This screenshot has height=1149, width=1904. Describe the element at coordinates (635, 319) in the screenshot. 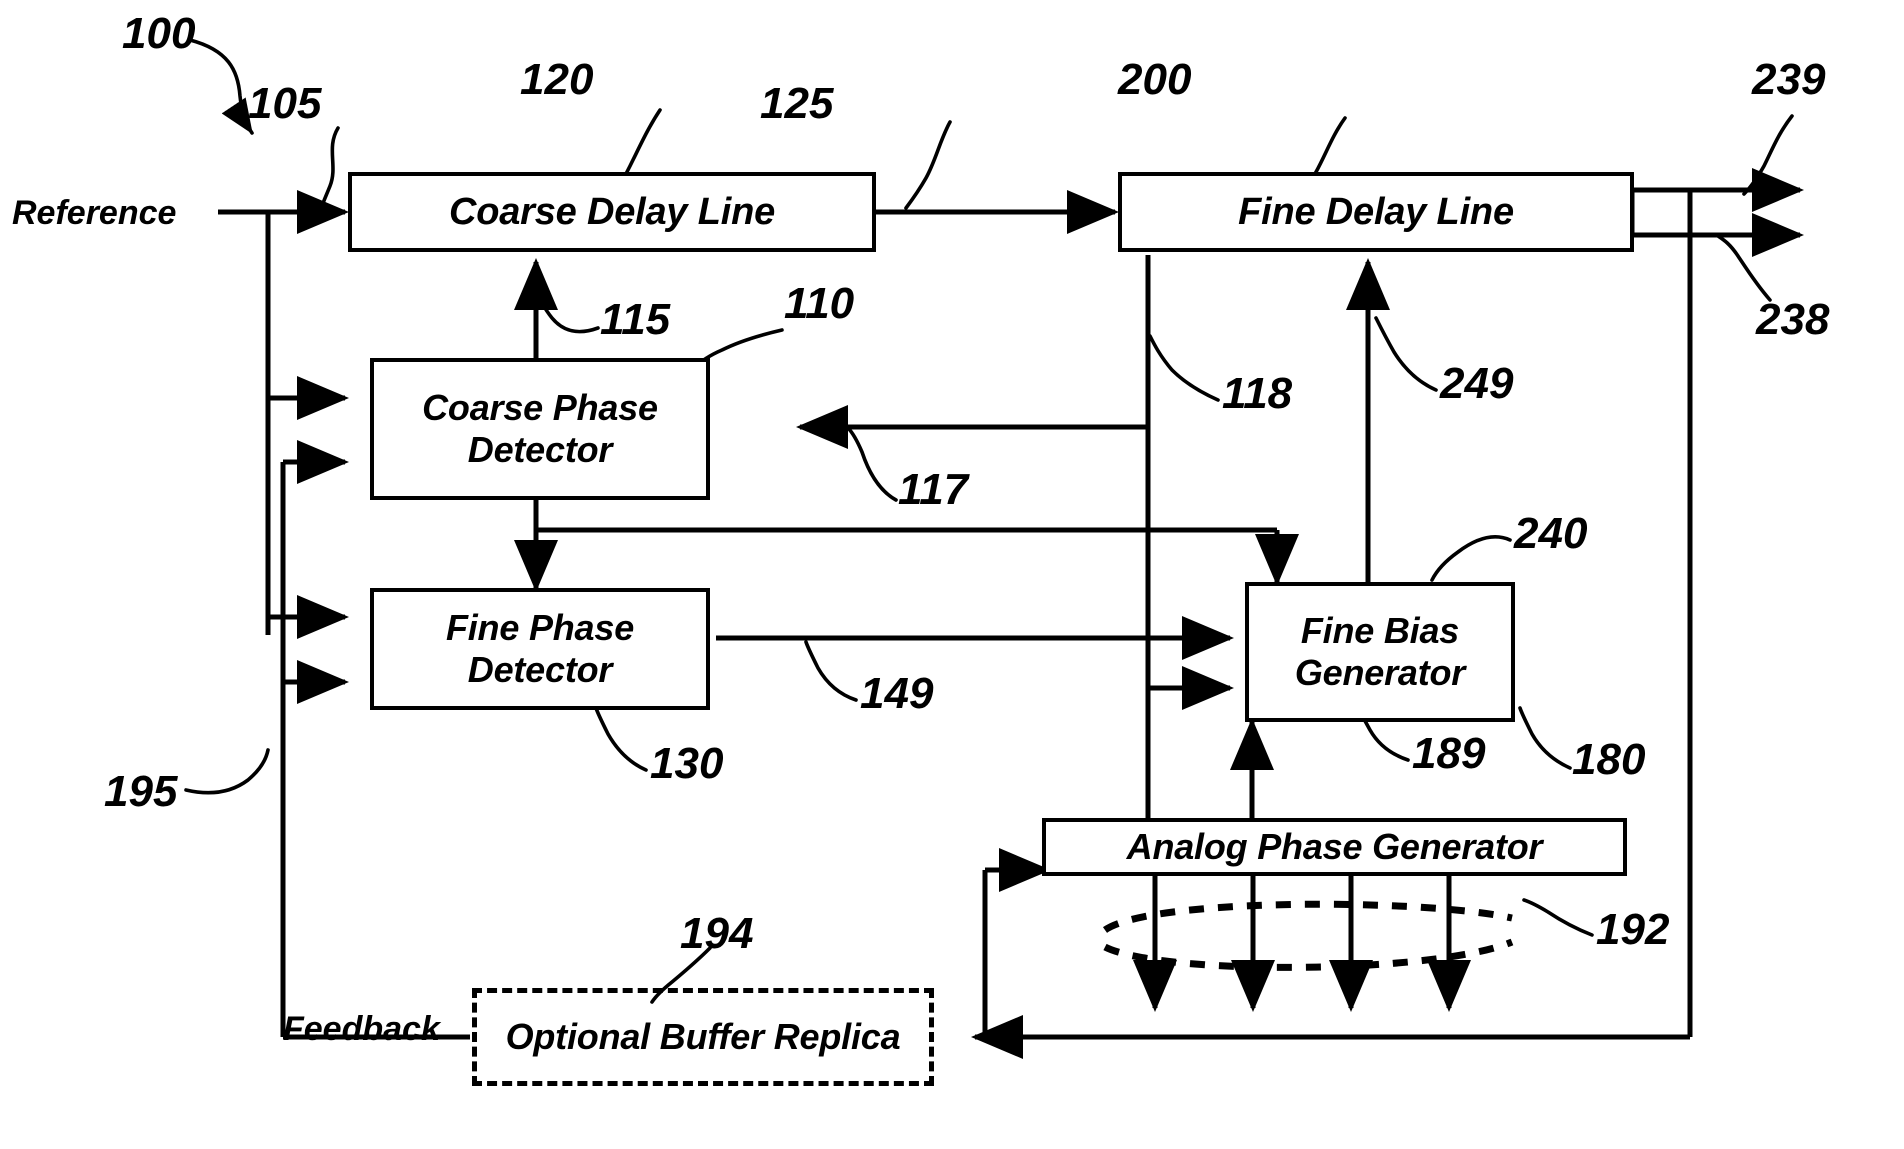

I see `numeral-115: 115` at that location.